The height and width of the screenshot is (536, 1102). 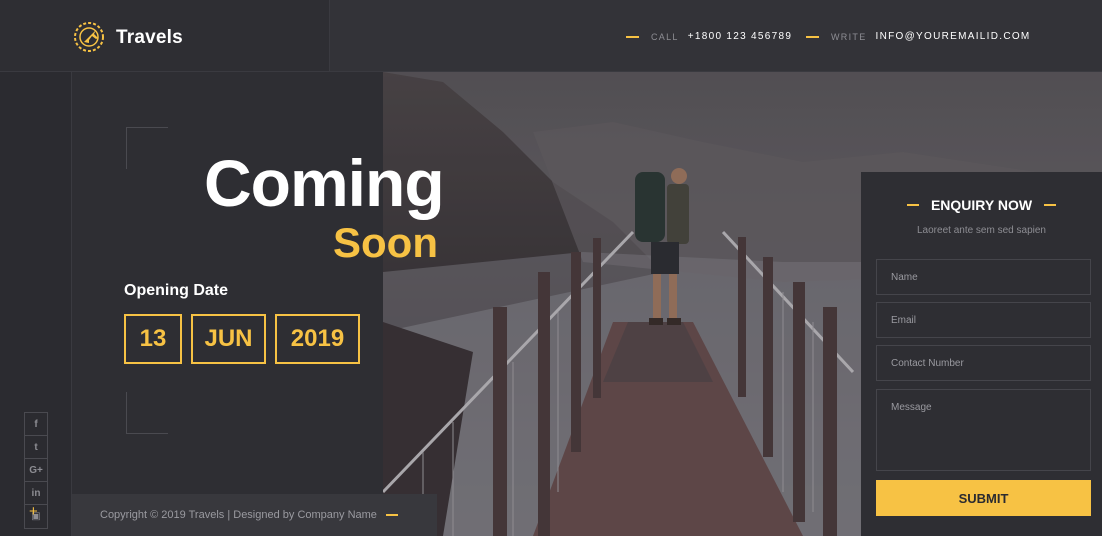 What do you see at coordinates (740, 36) in the screenshot?
I see `call-number-link: +1800 123 456789` at bounding box center [740, 36].